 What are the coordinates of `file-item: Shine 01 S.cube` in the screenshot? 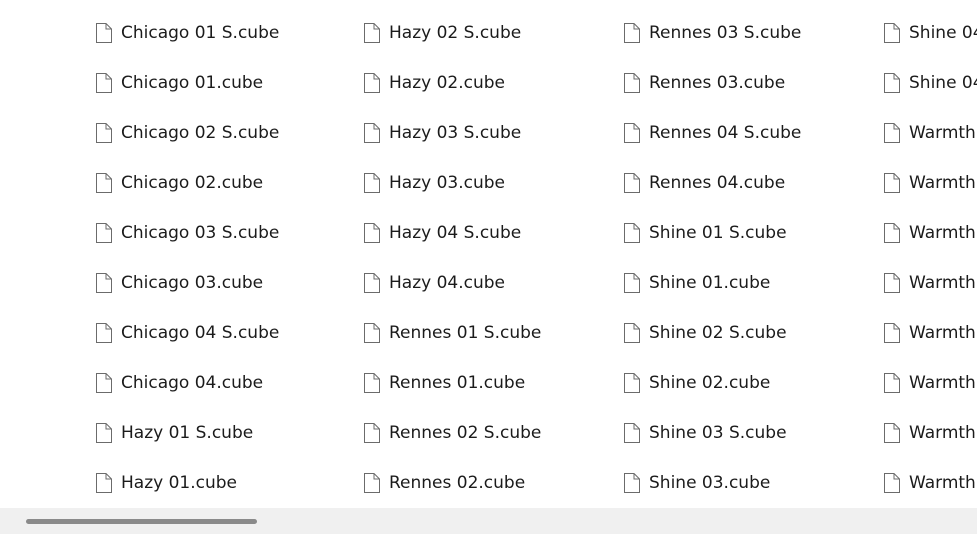 It's located at (751, 233).